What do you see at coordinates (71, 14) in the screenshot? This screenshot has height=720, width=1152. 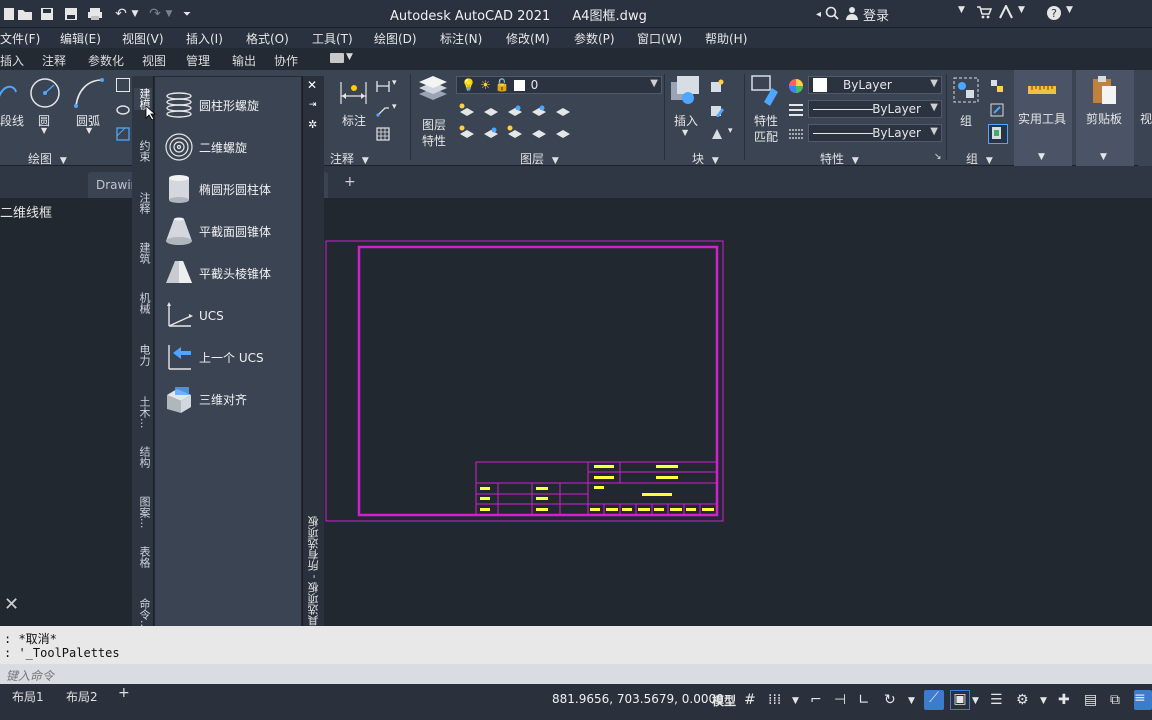 I see `save-as-icon` at bounding box center [71, 14].